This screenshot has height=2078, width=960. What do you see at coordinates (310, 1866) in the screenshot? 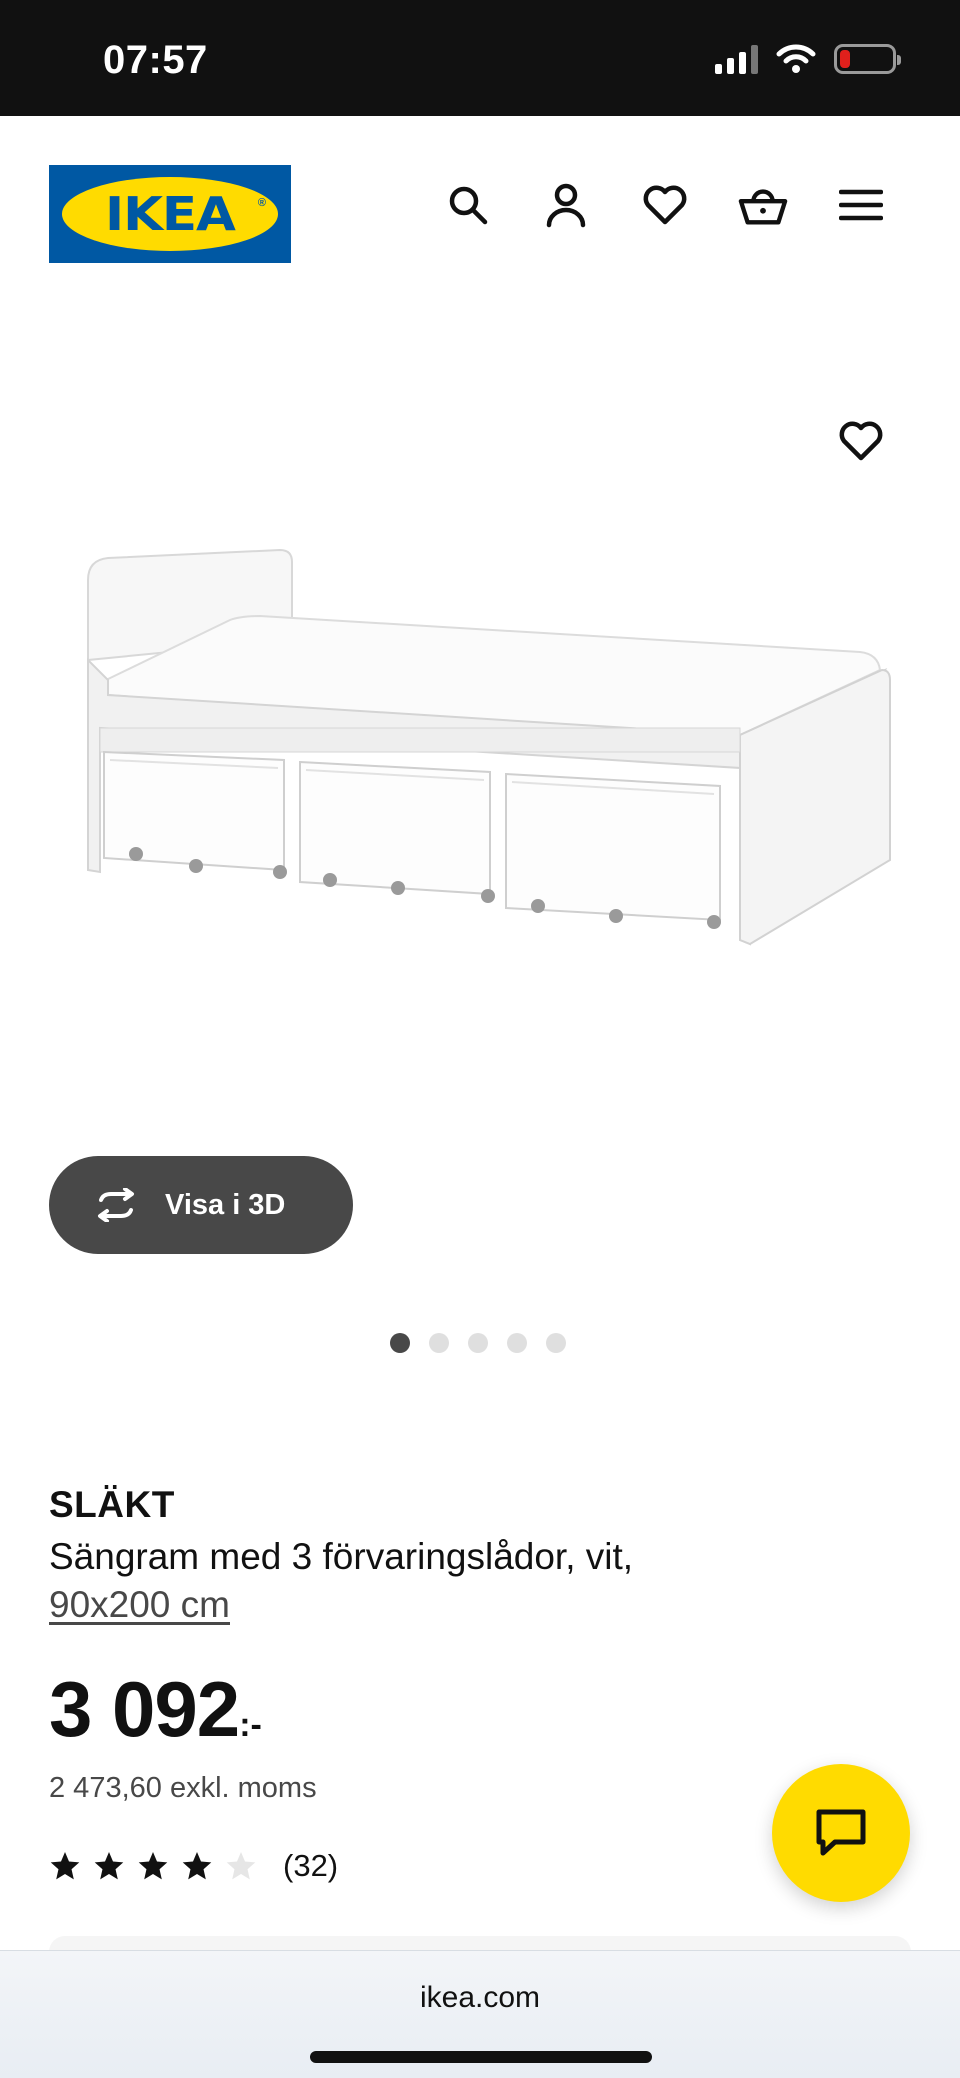
I see `review-count: (32)` at bounding box center [310, 1866].